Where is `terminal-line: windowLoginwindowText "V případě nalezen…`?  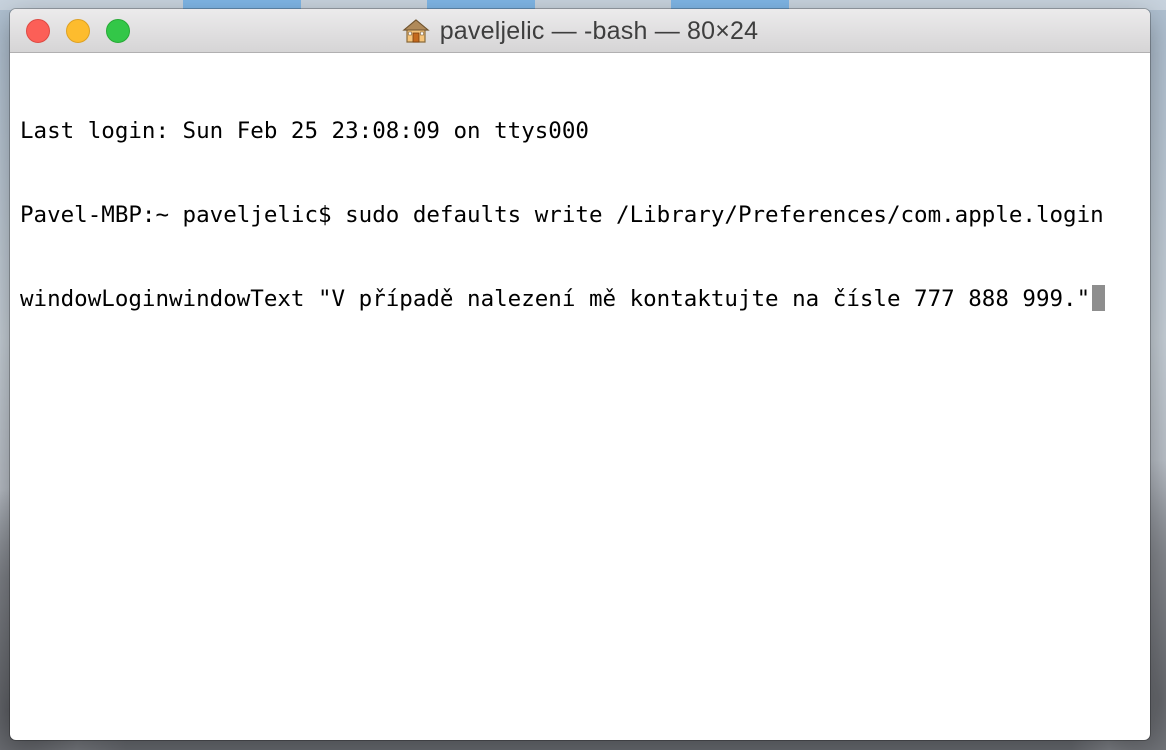
terminal-line: windowLoginwindowText "V případě nalezen… is located at coordinates (585, 299).